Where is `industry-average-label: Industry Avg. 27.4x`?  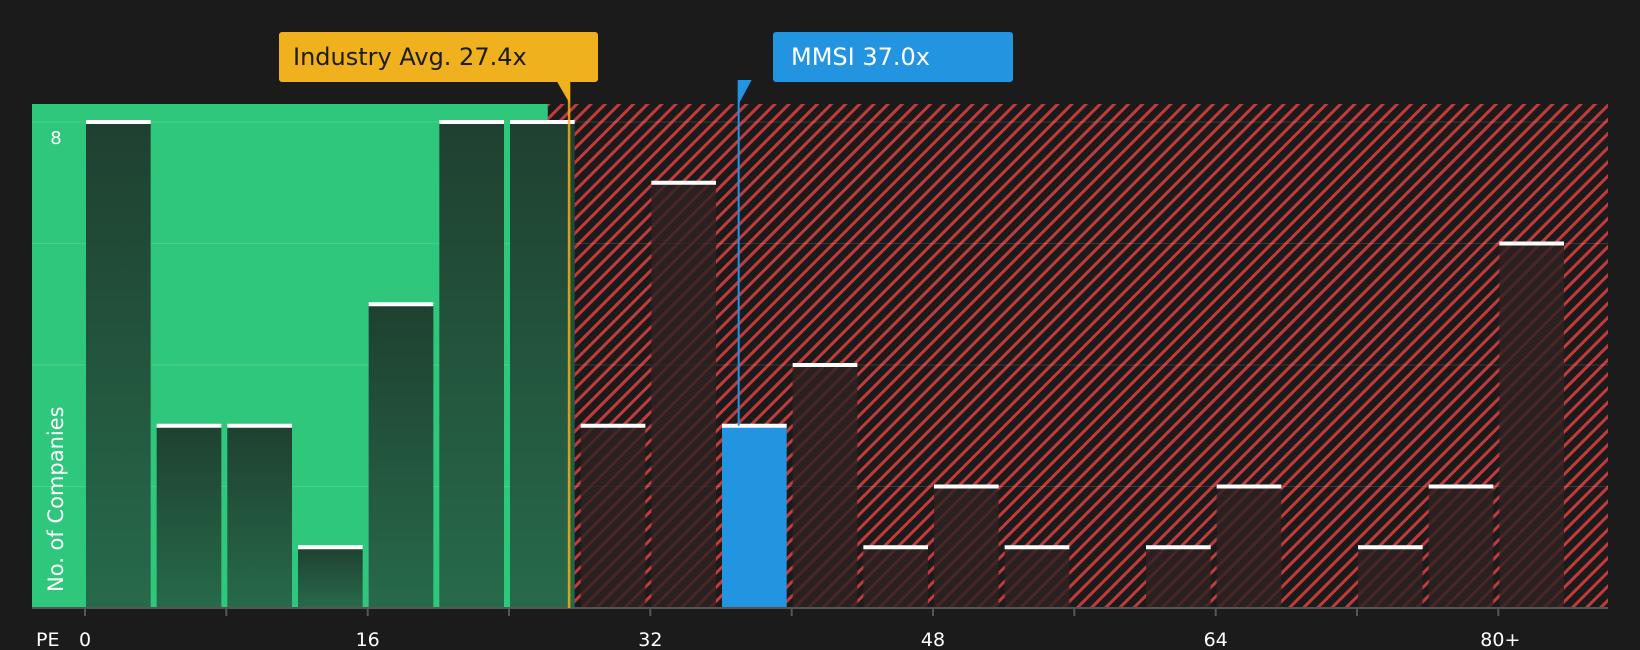 industry-average-label: Industry Avg. 27.4x is located at coordinates (410, 57).